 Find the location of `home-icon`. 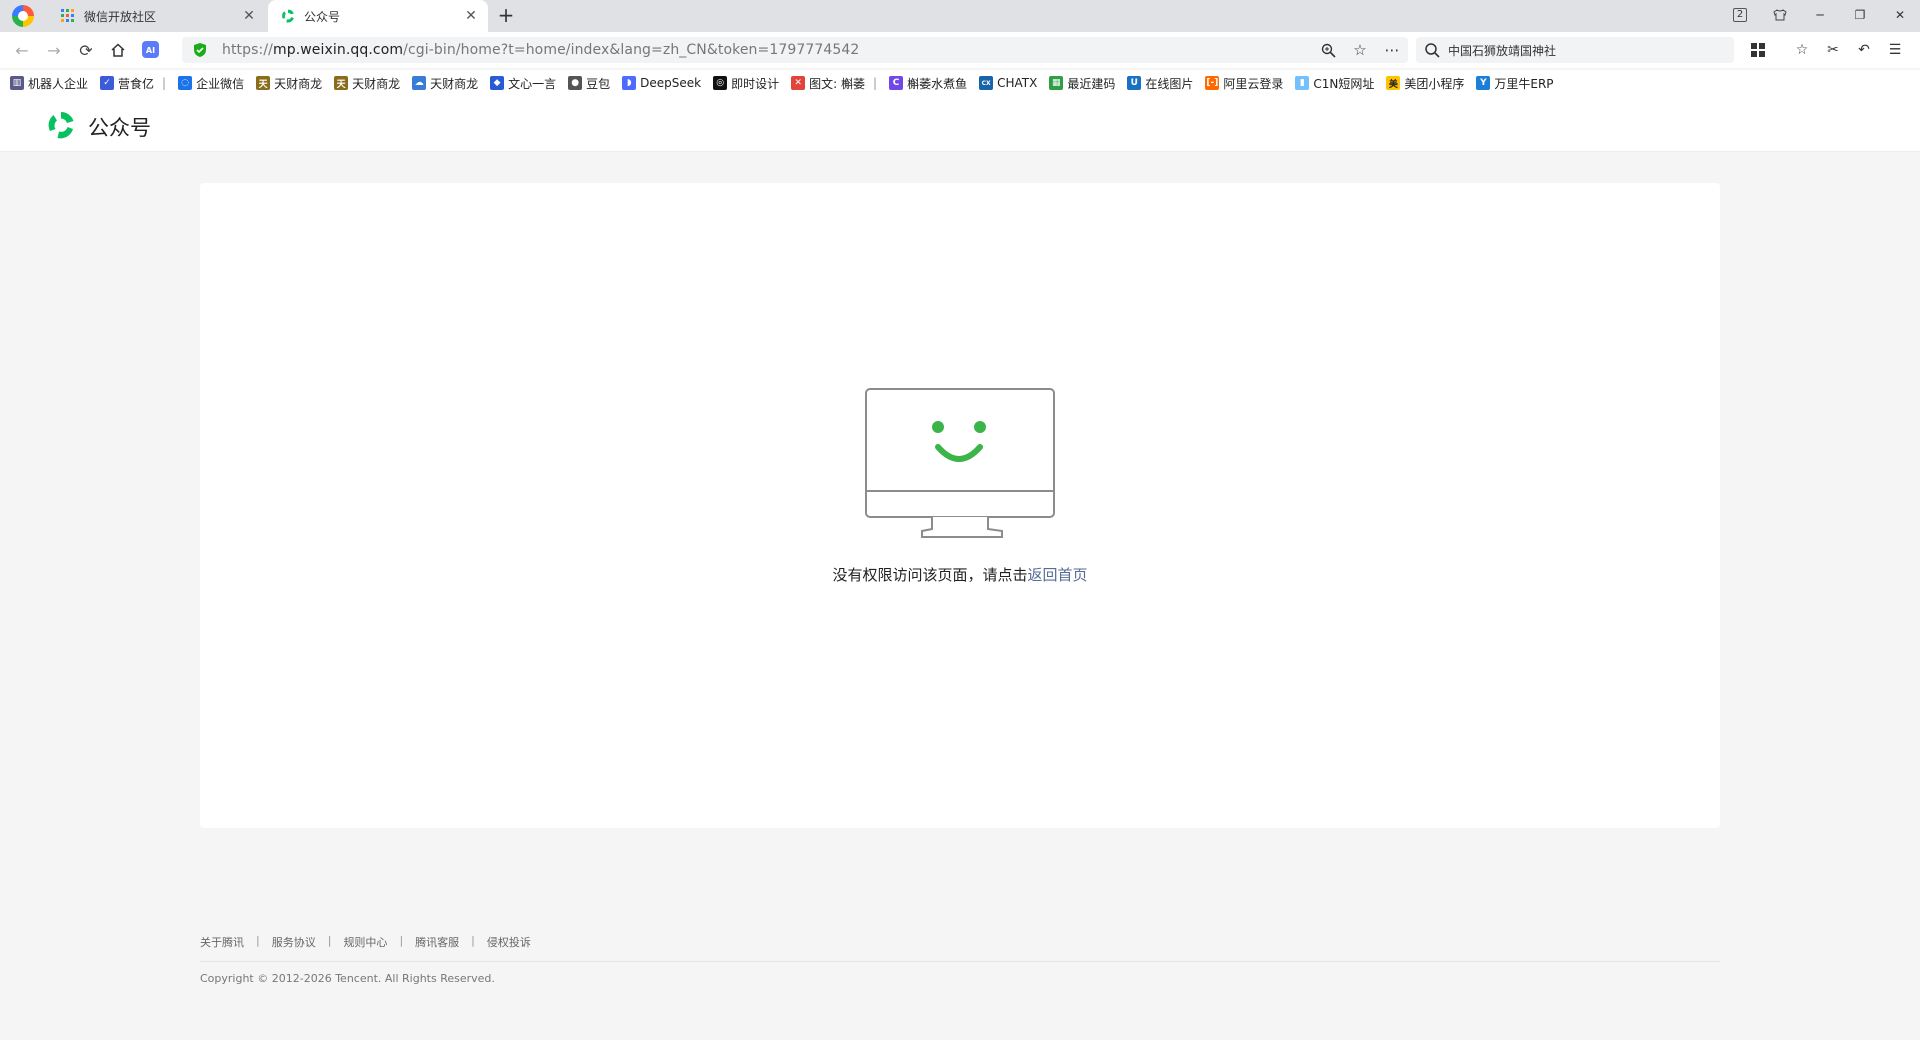

home-icon is located at coordinates (118, 50).